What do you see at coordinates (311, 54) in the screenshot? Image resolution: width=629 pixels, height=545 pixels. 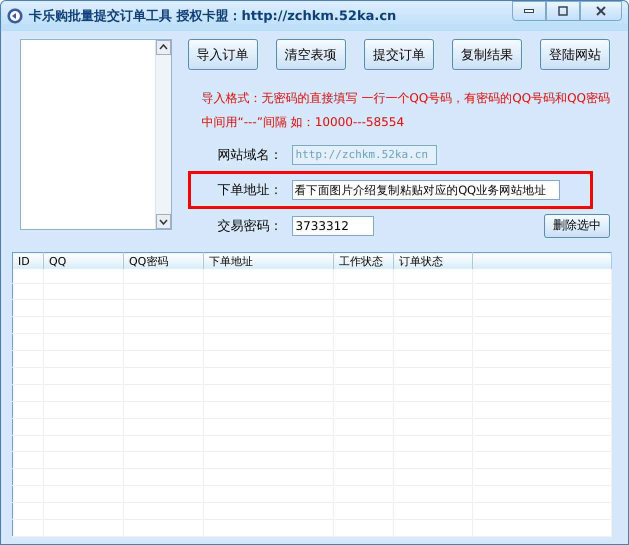 I see `toolbar-button: 清空表项` at bounding box center [311, 54].